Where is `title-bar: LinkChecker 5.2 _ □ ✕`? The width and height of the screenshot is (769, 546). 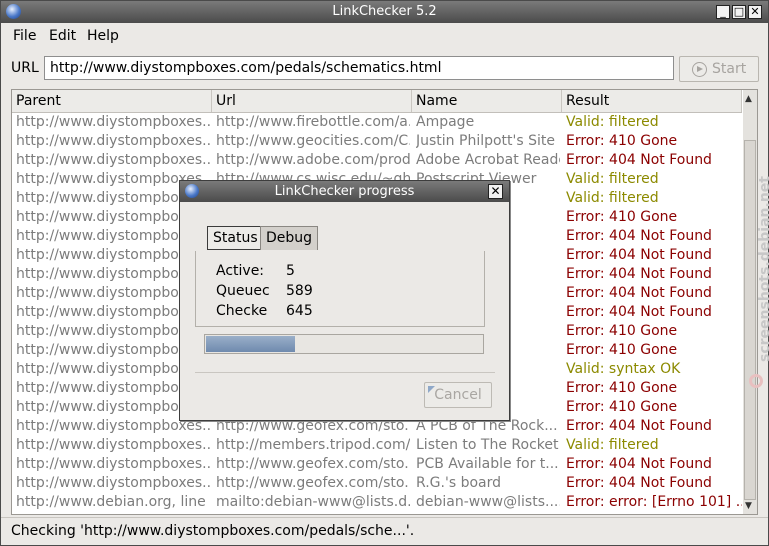 title-bar: LinkChecker 5.2 _ □ ✕ is located at coordinates (384, 12).